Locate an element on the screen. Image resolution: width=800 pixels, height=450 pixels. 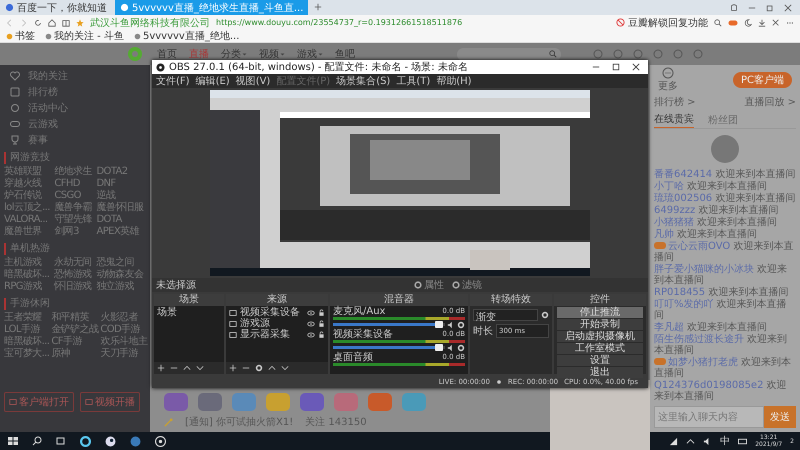
address-field: https://www.douyu.com/23554737_r=0.19312661518511876 is located at coordinates (339, 22).